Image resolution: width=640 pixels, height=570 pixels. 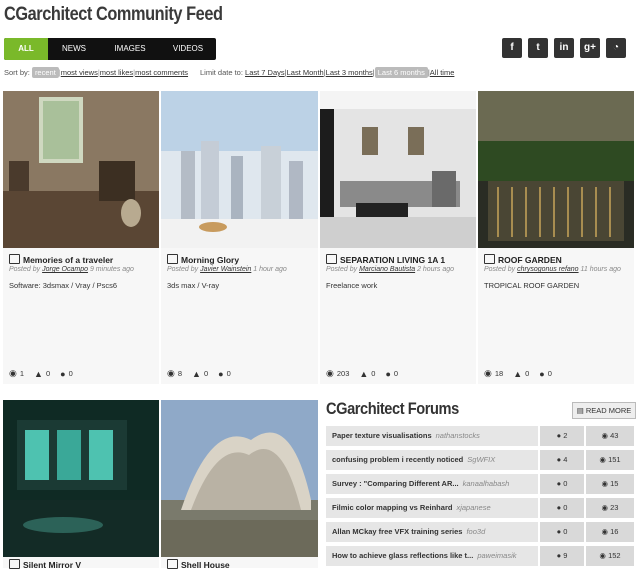 I want to click on tab-images: IMAGES, so click(x=130, y=49).